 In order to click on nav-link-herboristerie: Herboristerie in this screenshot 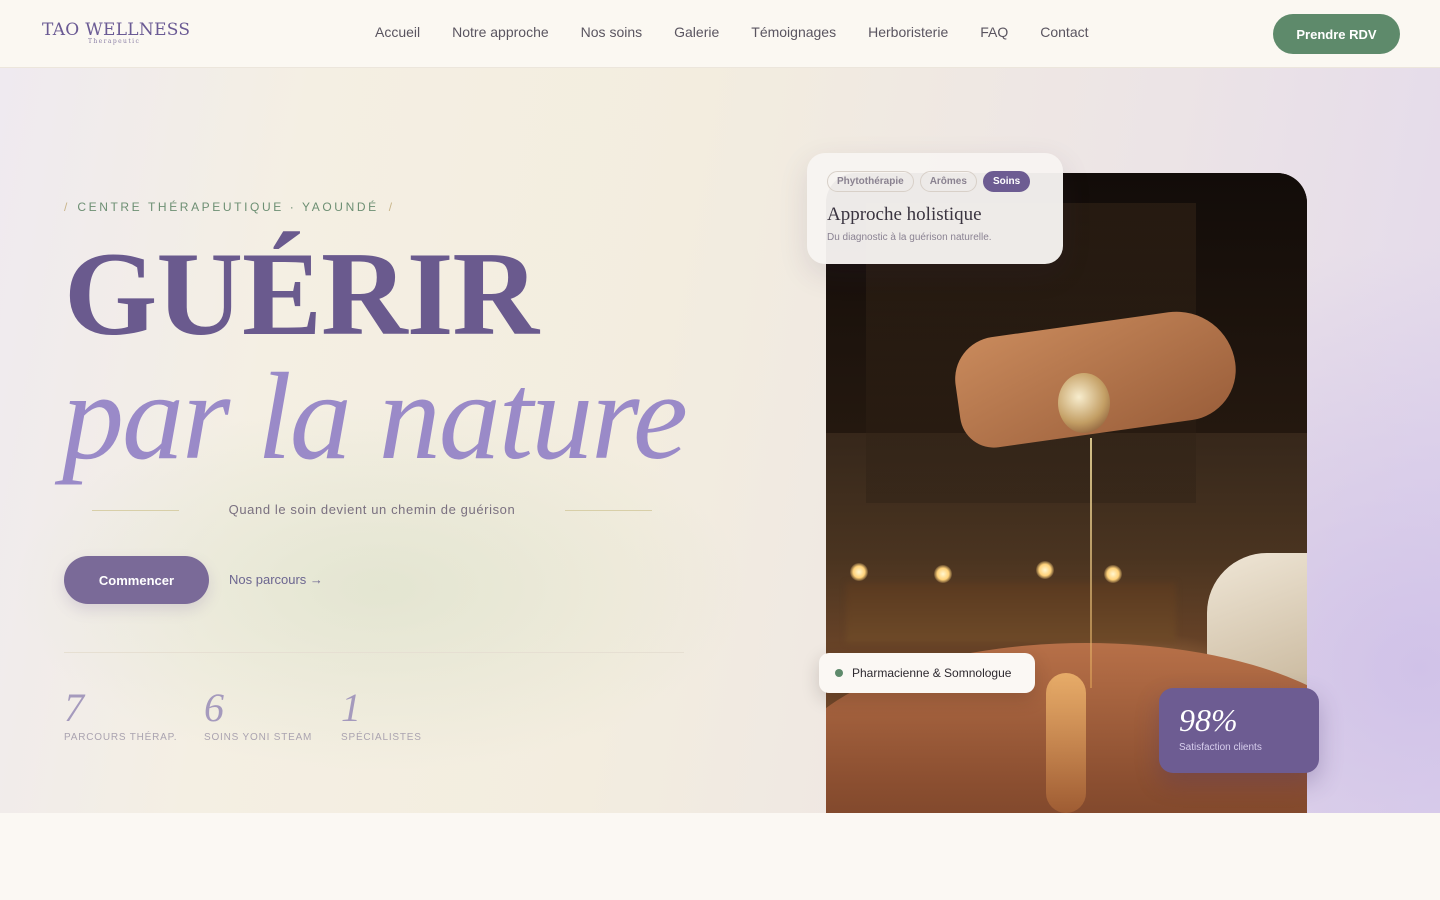, I will do `click(908, 32)`.